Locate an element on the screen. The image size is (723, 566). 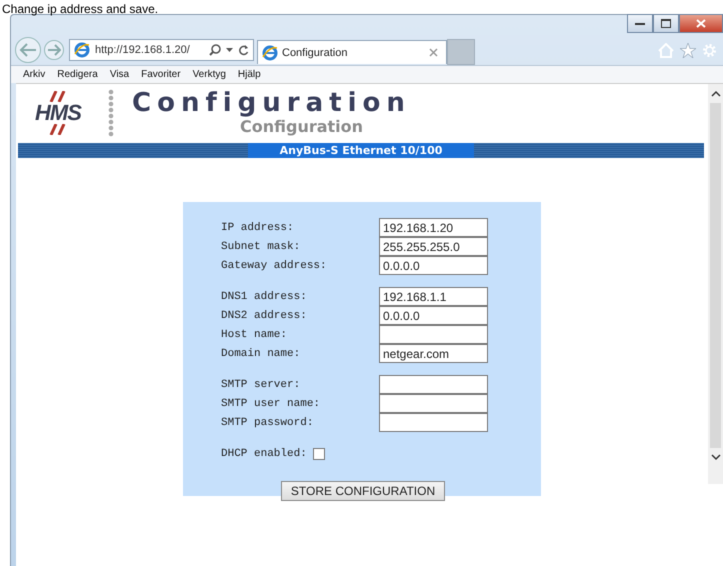
menu-item: Redigera is located at coordinates (77, 74).